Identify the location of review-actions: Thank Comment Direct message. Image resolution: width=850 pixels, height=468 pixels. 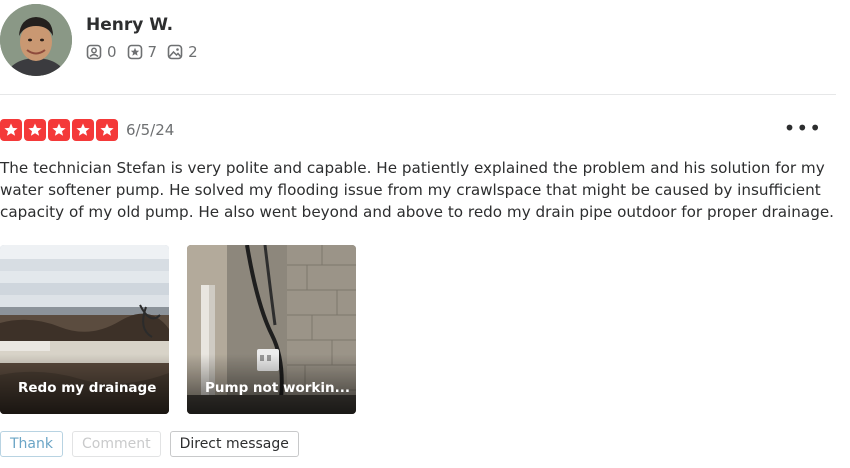
(149, 444).